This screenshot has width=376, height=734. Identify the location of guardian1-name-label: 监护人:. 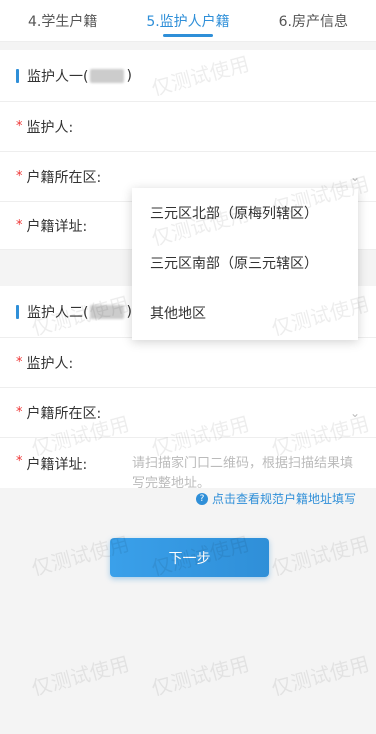
(50, 127).